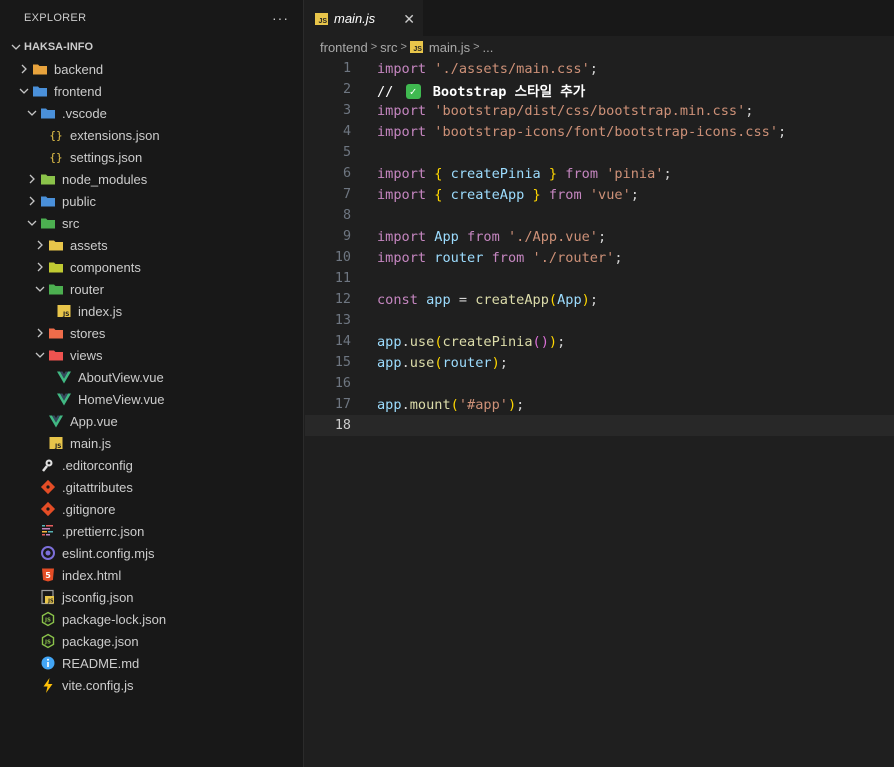  What do you see at coordinates (40, 289) in the screenshot?
I see `chevron-down-icon` at bounding box center [40, 289].